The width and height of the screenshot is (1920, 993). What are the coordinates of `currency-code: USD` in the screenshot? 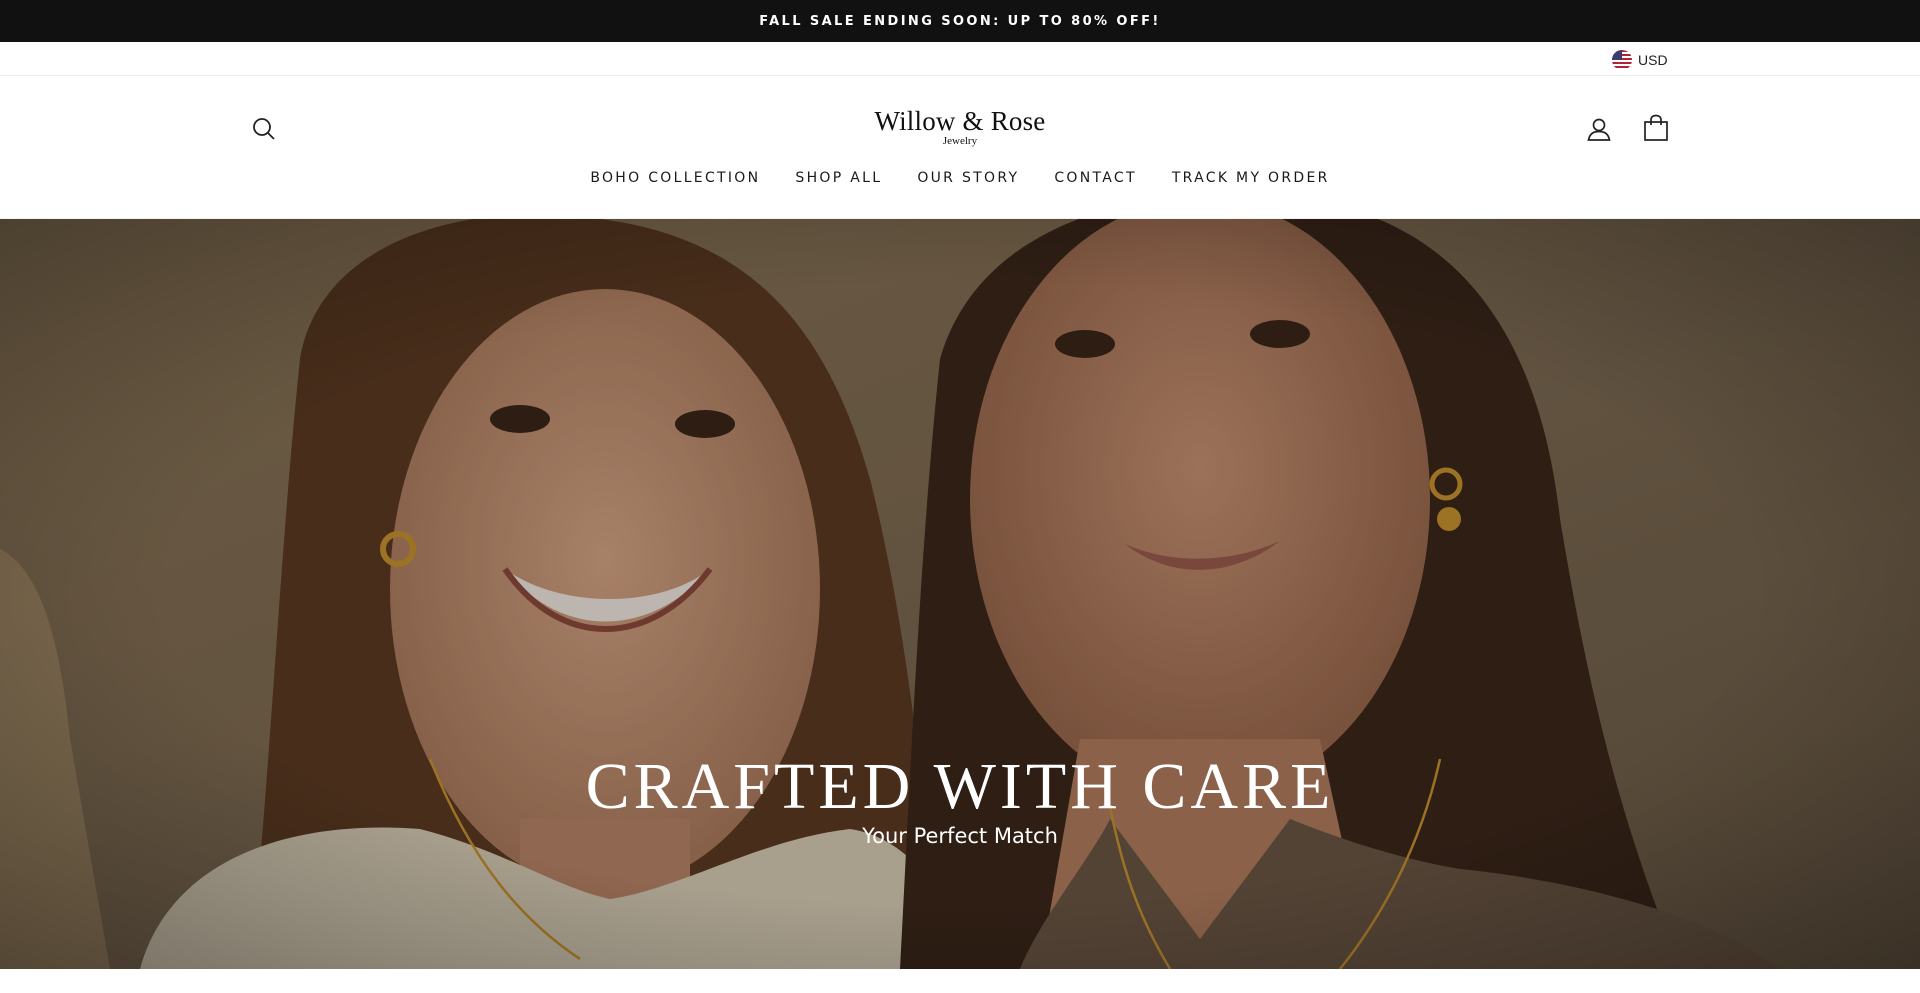 It's located at (1653, 60).